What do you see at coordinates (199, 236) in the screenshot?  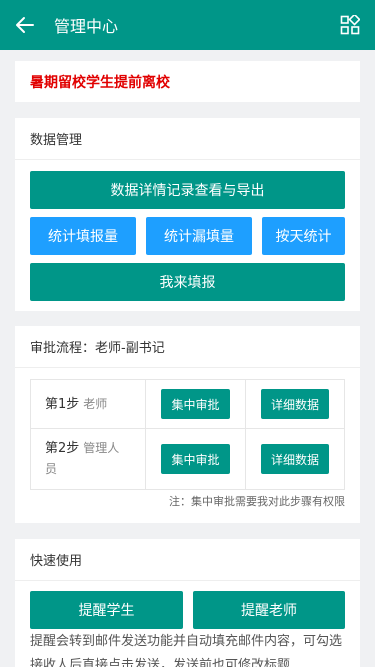 I see `count-missing-button: 统计漏填量` at bounding box center [199, 236].